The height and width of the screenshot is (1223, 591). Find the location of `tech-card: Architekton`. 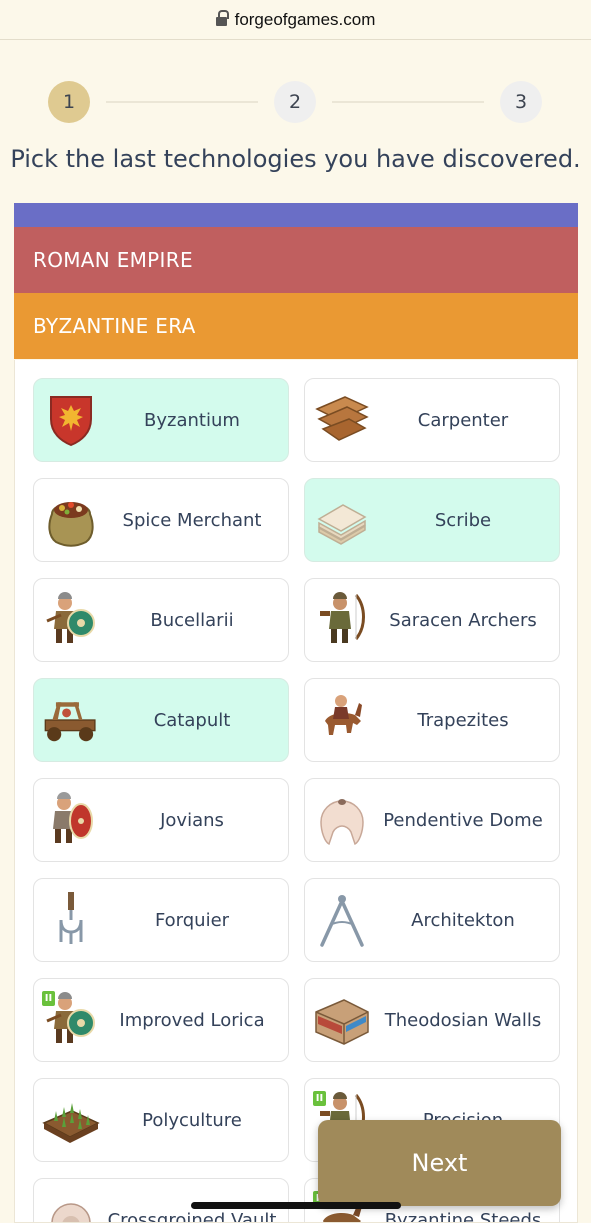

tech-card: Architekton is located at coordinates (432, 920).